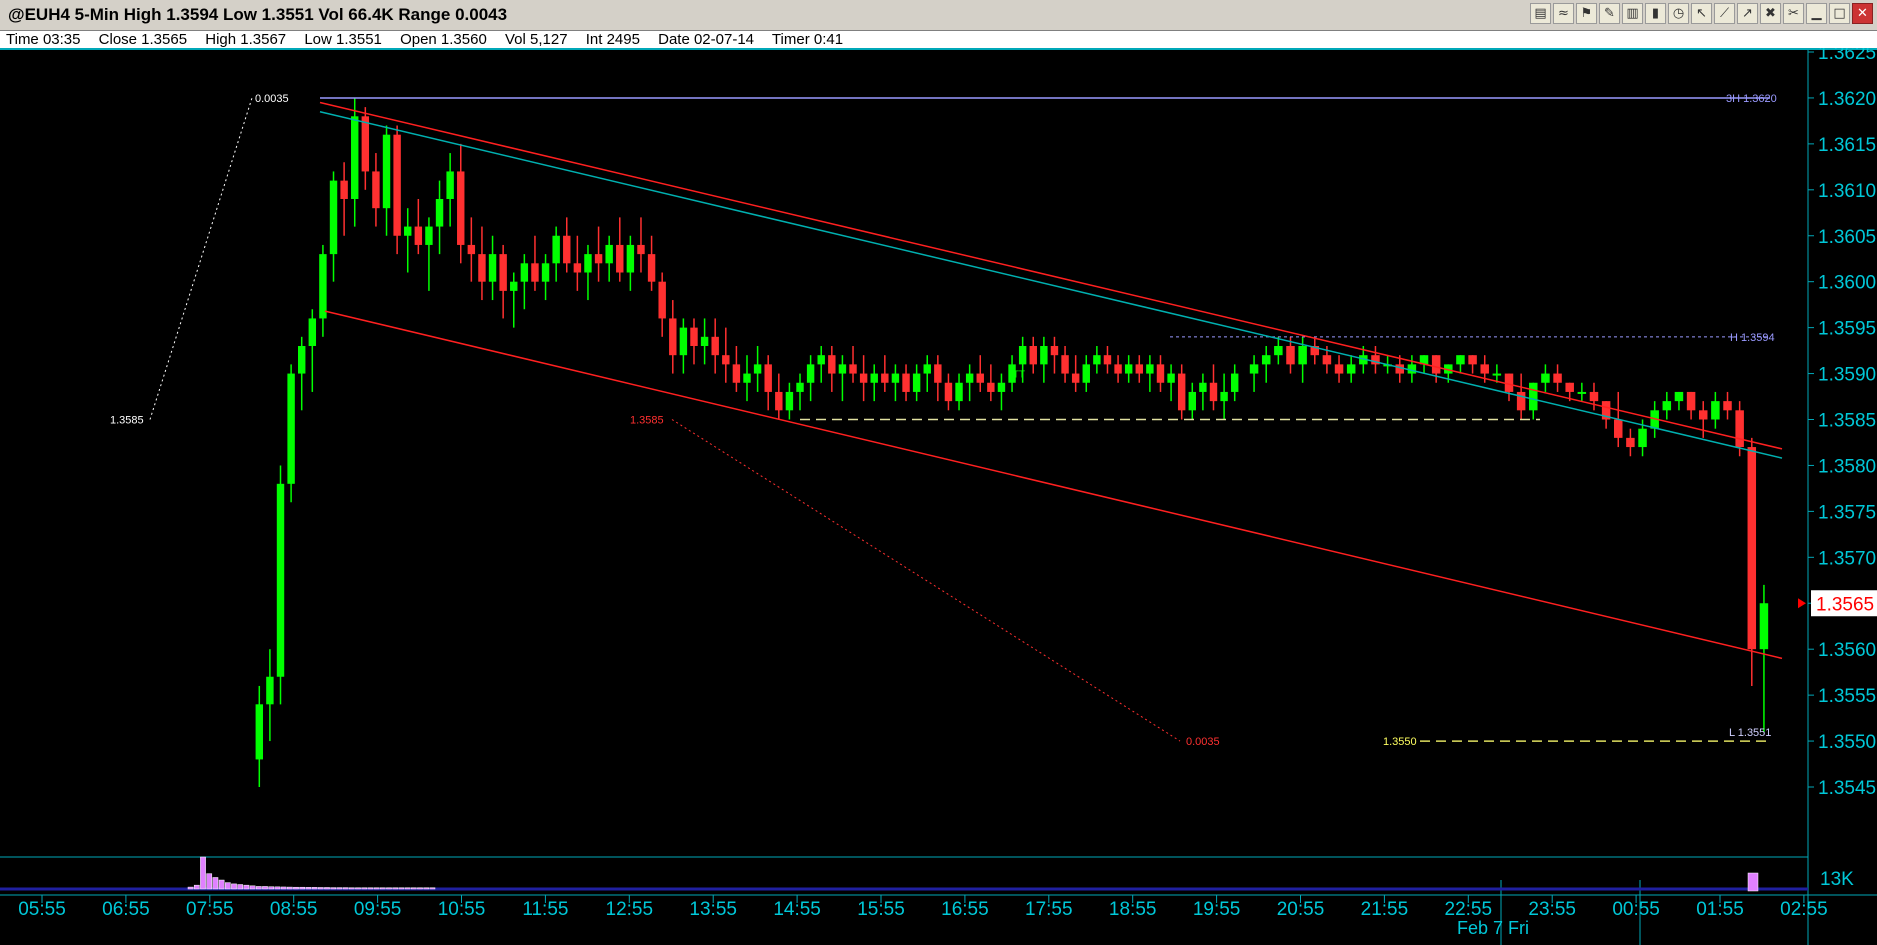 The image size is (1877, 945). I want to click on candle-icon: ▮, so click(1655, 13).